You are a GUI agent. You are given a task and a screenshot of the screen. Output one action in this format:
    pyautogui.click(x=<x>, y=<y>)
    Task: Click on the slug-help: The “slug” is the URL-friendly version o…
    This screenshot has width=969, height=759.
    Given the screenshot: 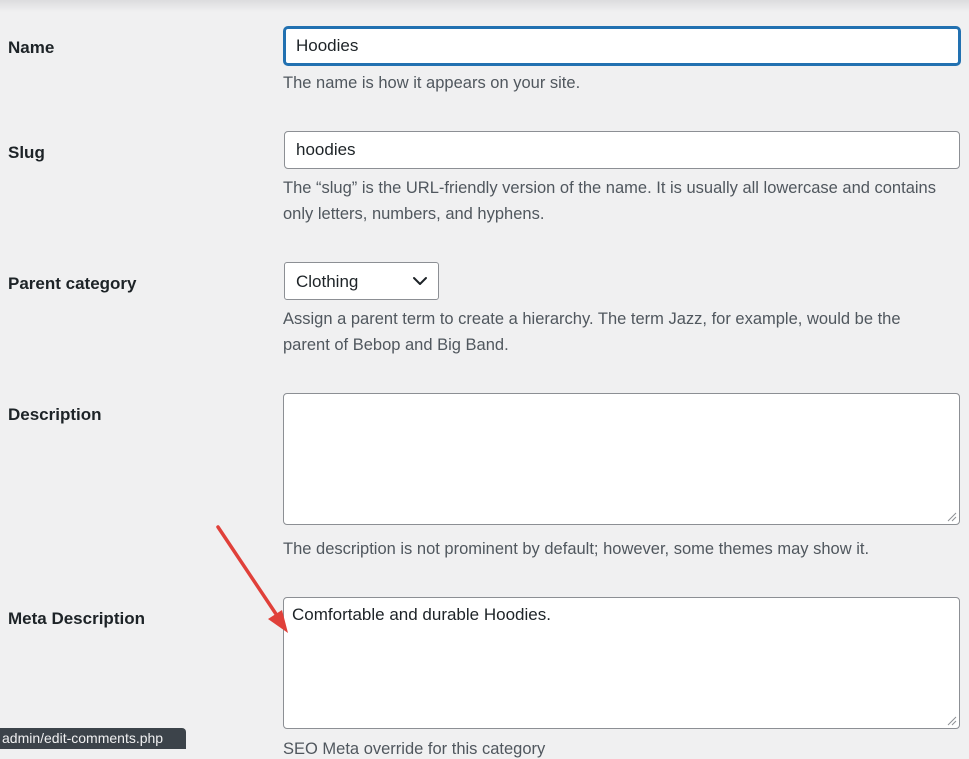 What is the action you would take?
    pyautogui.click(x=609, y=201)
    